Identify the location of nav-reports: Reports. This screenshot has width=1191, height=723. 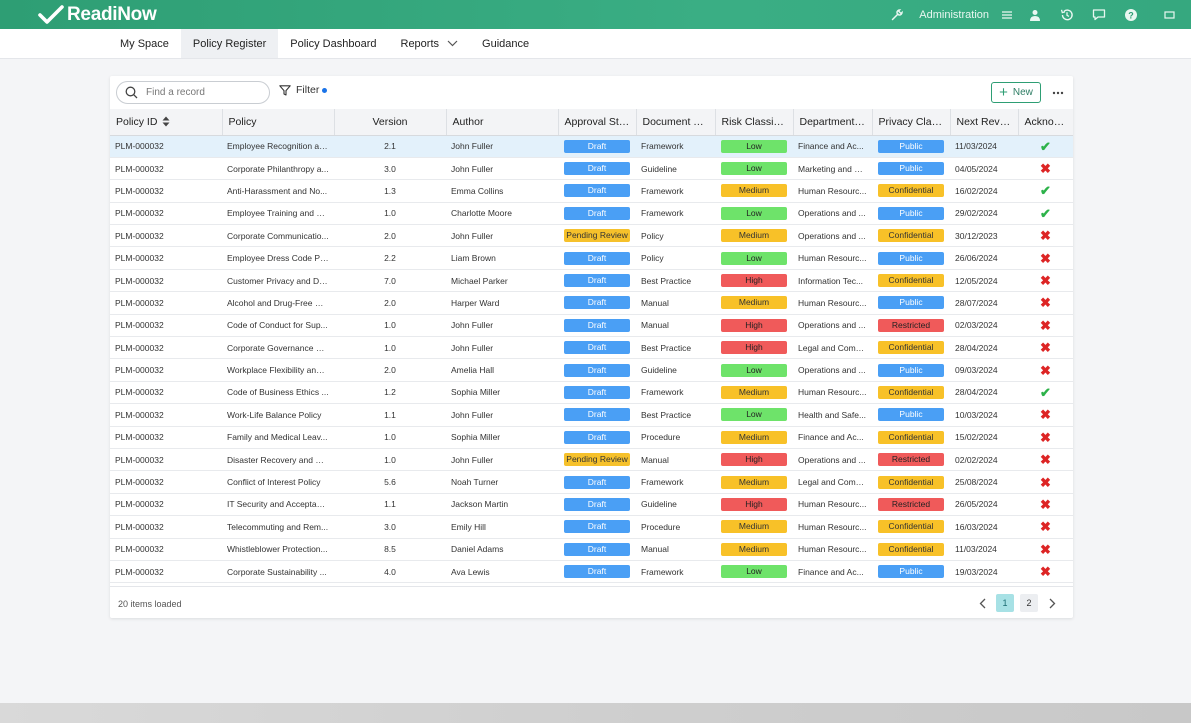
(430, 43).